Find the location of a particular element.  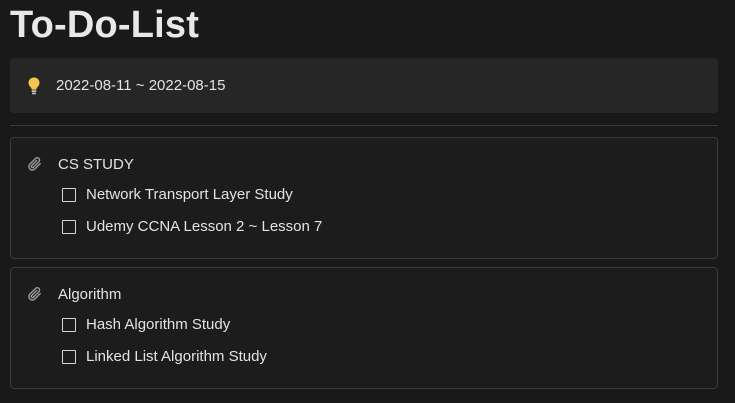

todo-label: Linked List Algorithm Study is located at coordinates (176, 356).